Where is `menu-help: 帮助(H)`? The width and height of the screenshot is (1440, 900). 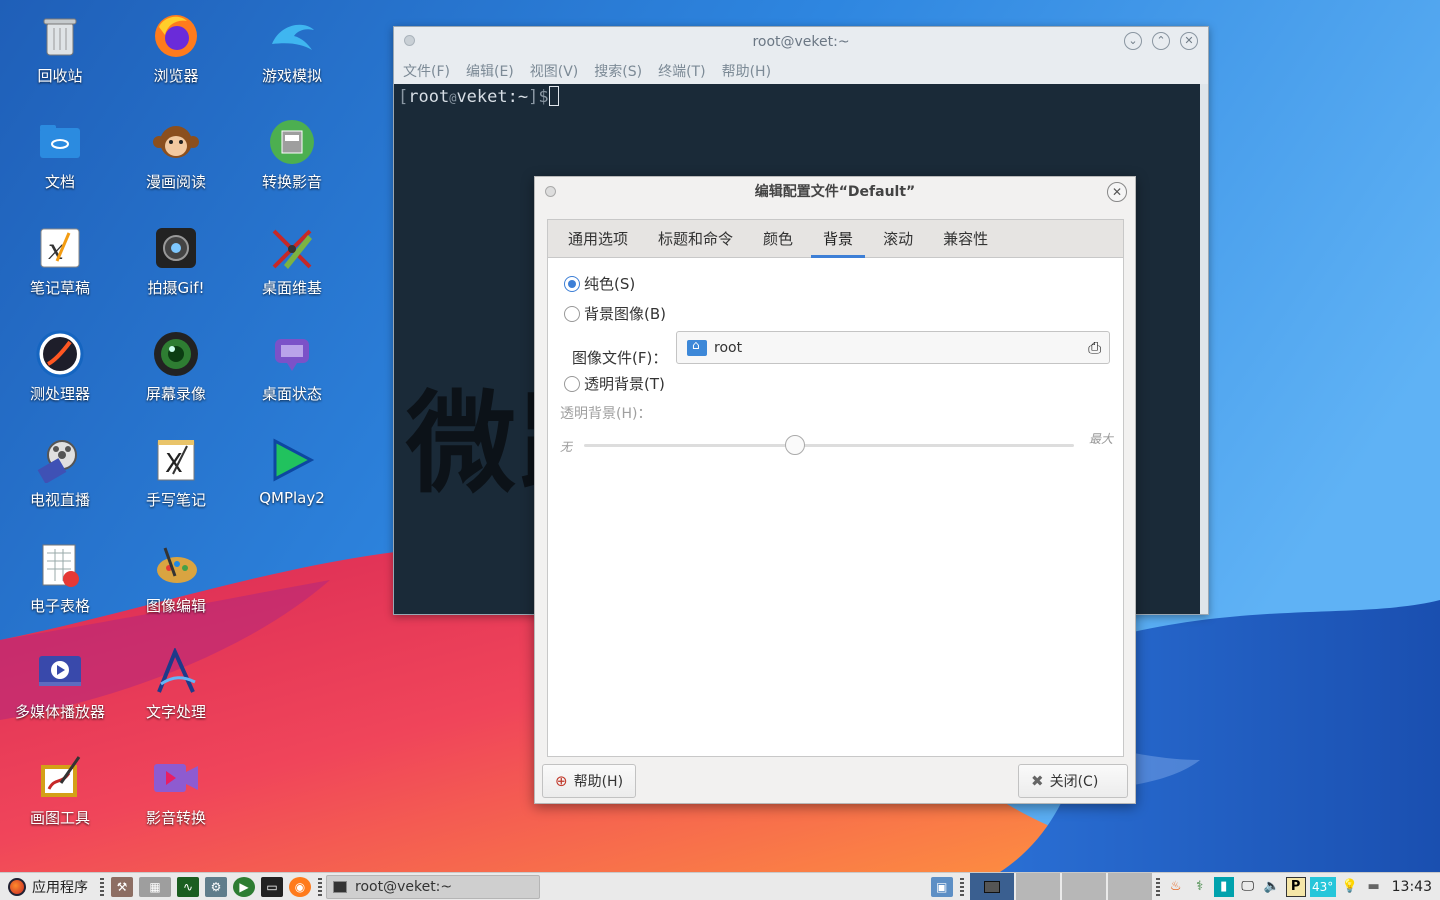
menu-help: 帮助(H) is located at coordinates (746, 71).